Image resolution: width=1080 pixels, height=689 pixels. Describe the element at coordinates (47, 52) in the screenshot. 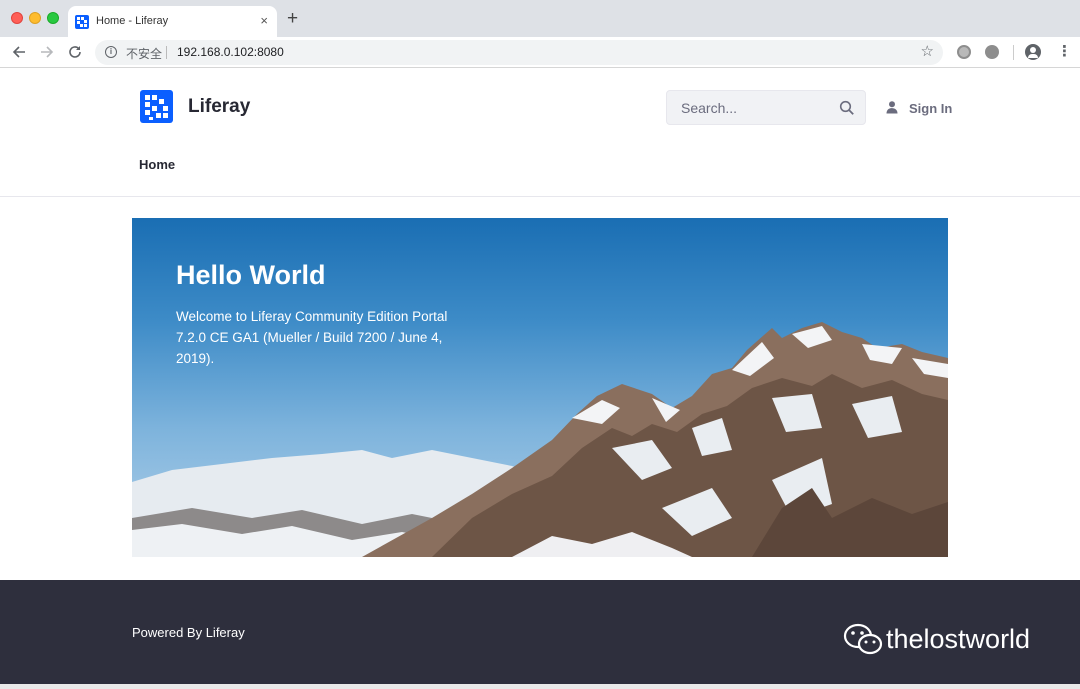

I see `forward-arrow-icon` at that location.